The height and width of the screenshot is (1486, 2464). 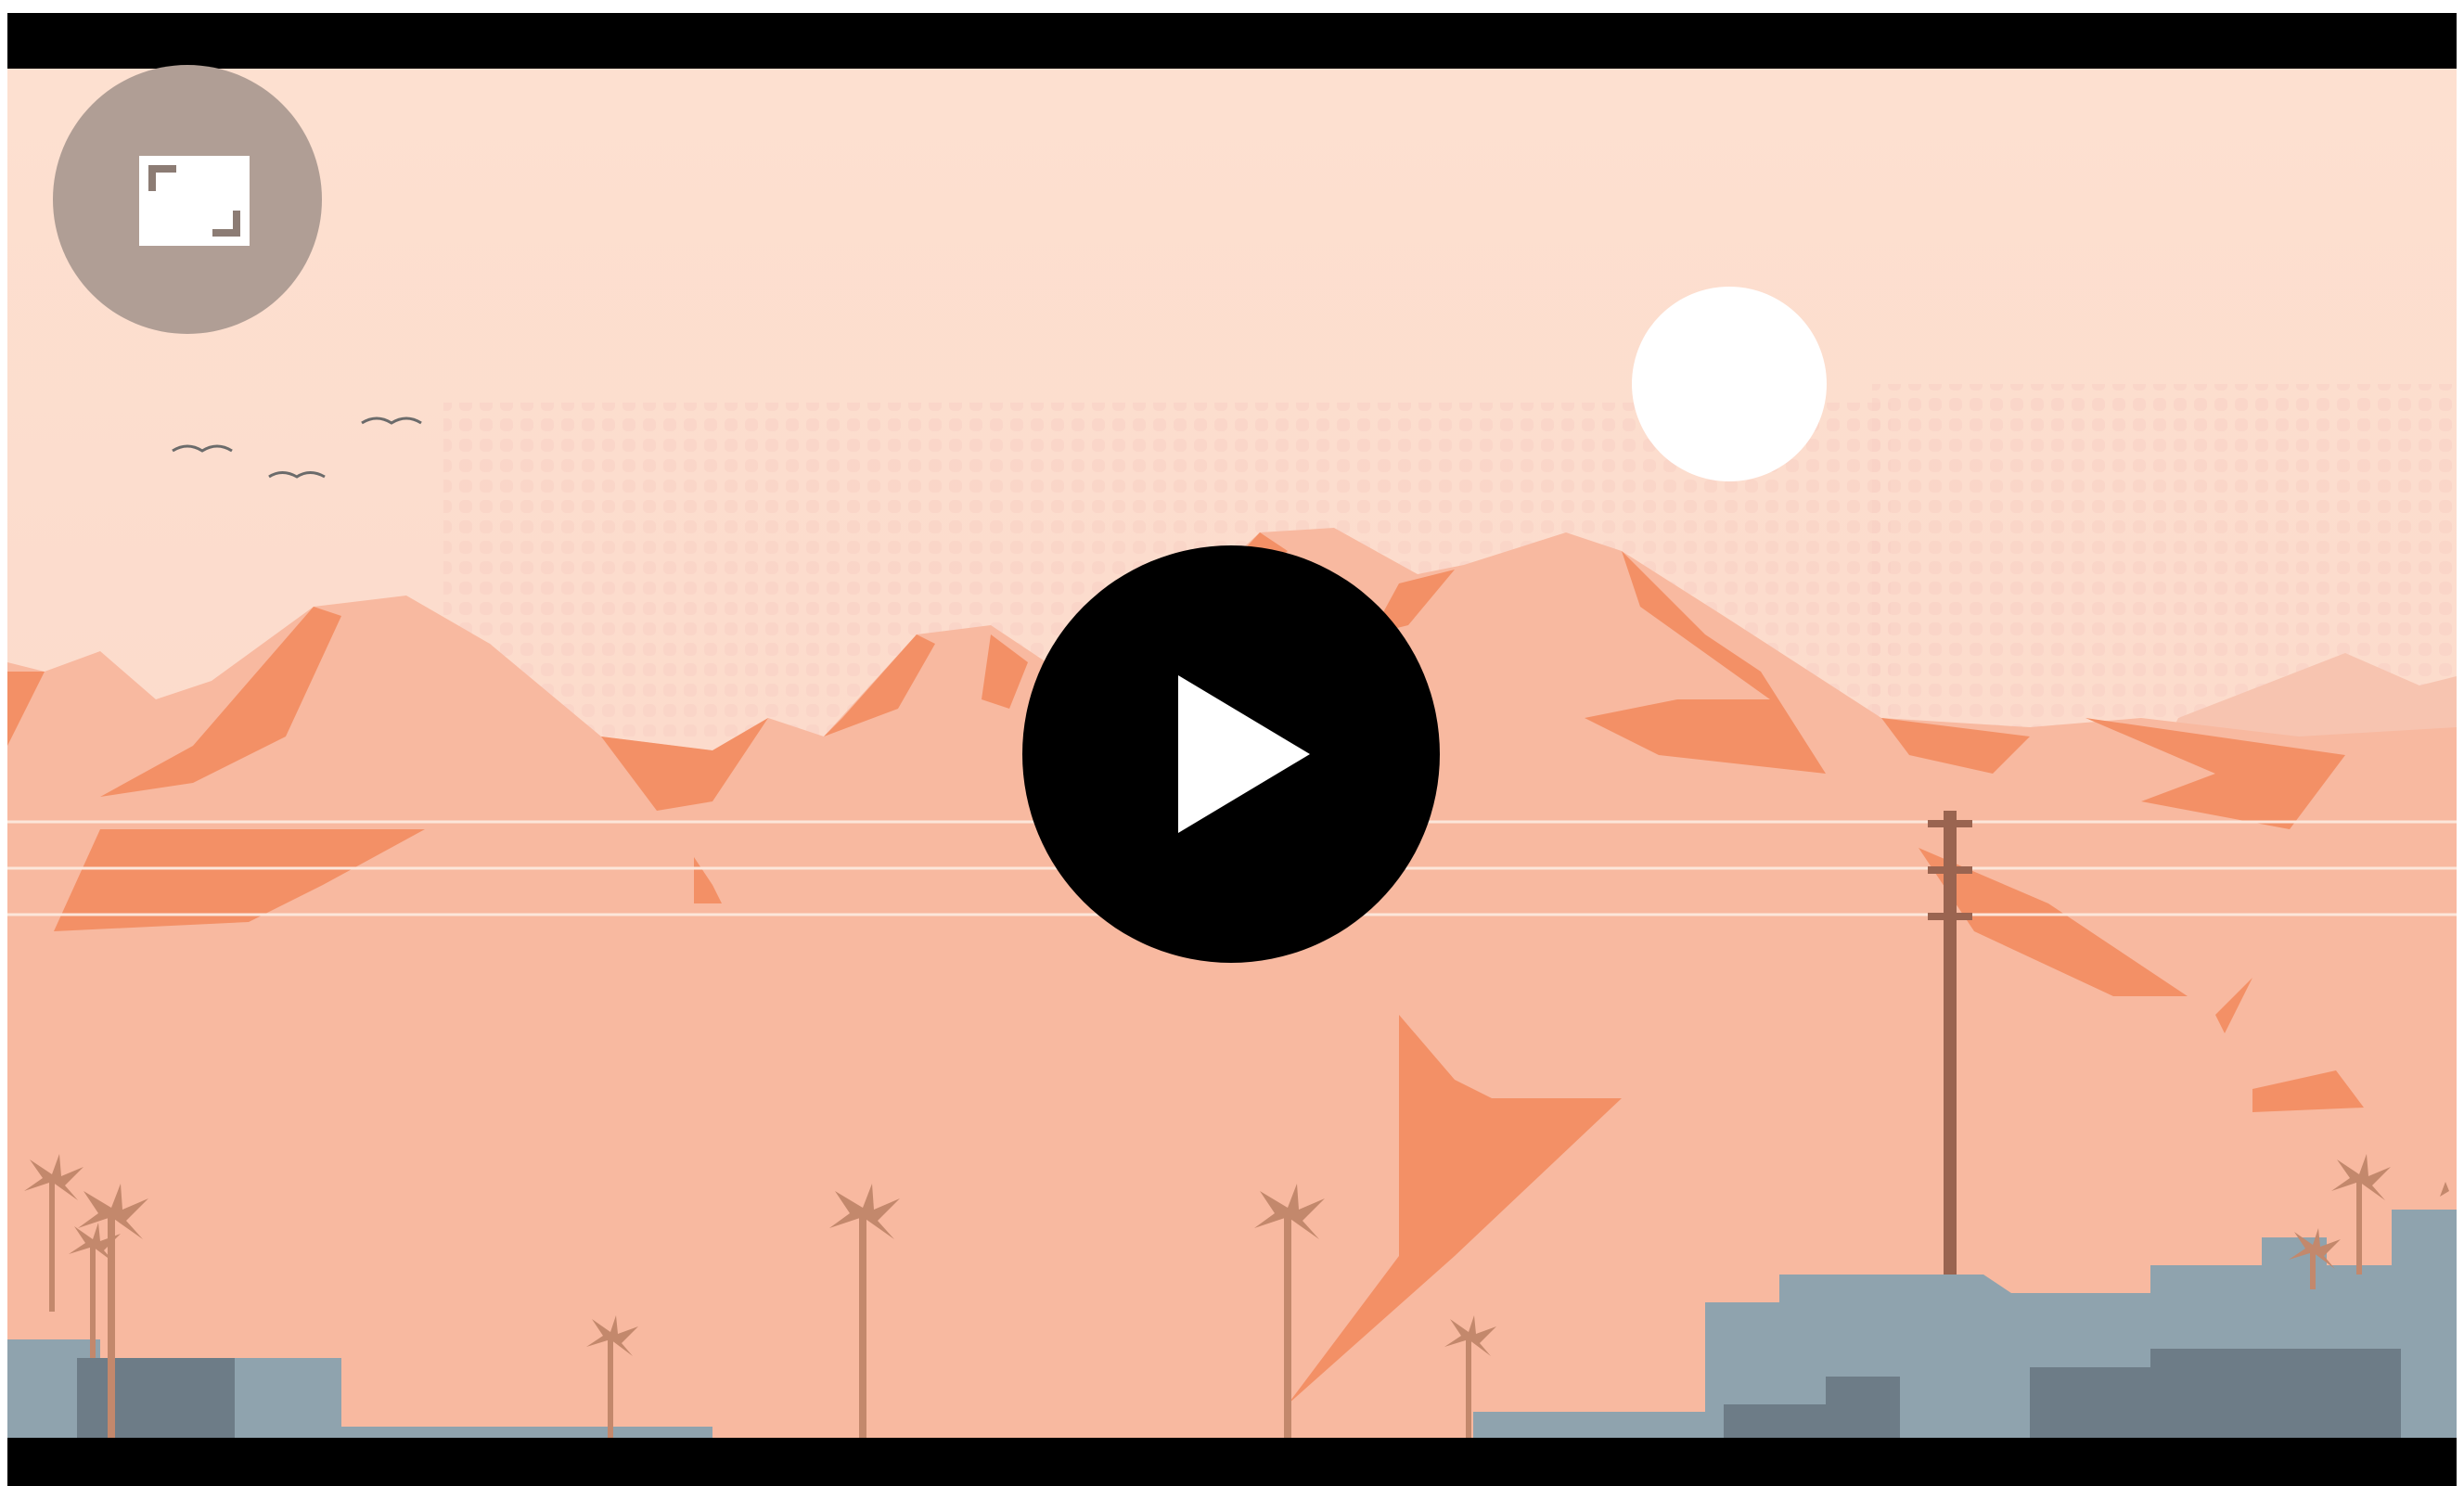 I want to click on play-button, so click(x=1231, y=754).